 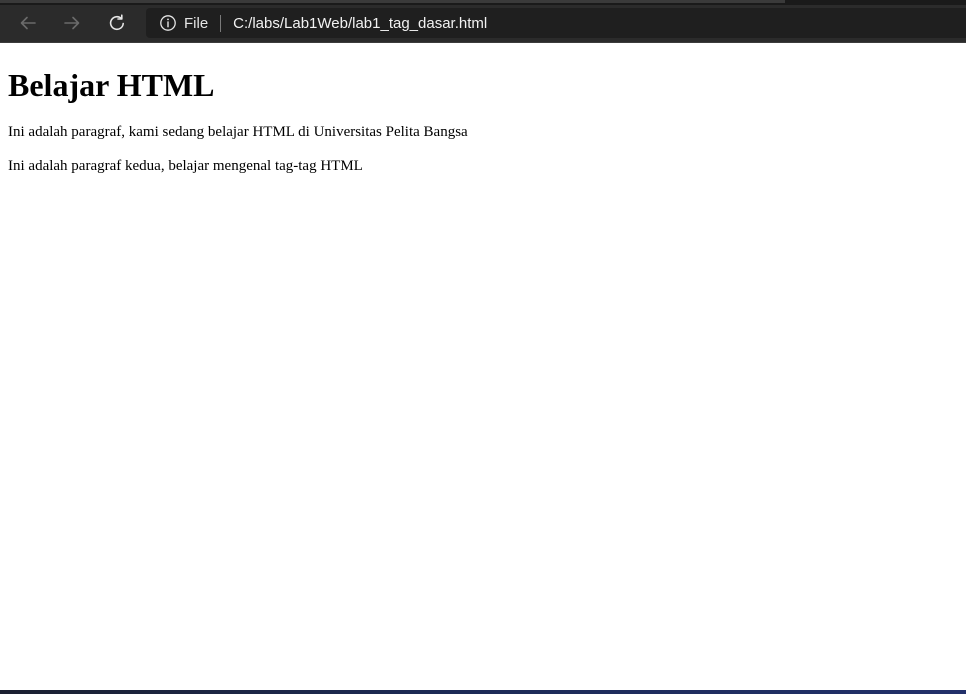 What do you see at coordinates (111, 85) in the screenshot?
I see `page-heading: Belajar HTML` at bounding box center [111, 85].